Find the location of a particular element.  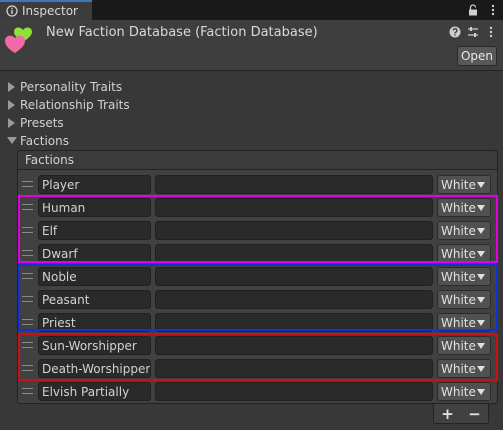

list-item: Elvish Partially White is located at coordinates (257, 391).